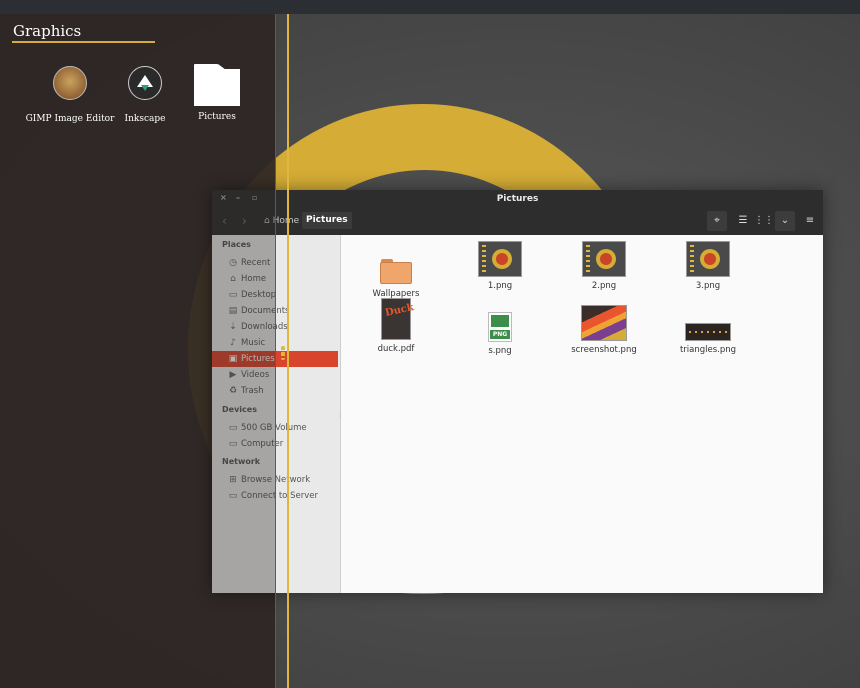 The image size is (860, 688). What do you see at coordinates (500, 286) in the screenshot?
I see `file-label: 1.png` at bounding box center [500, 286].